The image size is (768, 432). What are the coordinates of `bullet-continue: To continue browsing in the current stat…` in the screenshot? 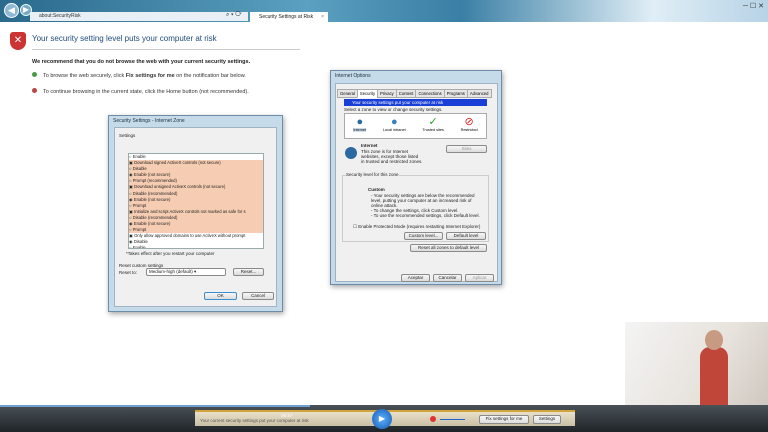 It's located at (140, 91).